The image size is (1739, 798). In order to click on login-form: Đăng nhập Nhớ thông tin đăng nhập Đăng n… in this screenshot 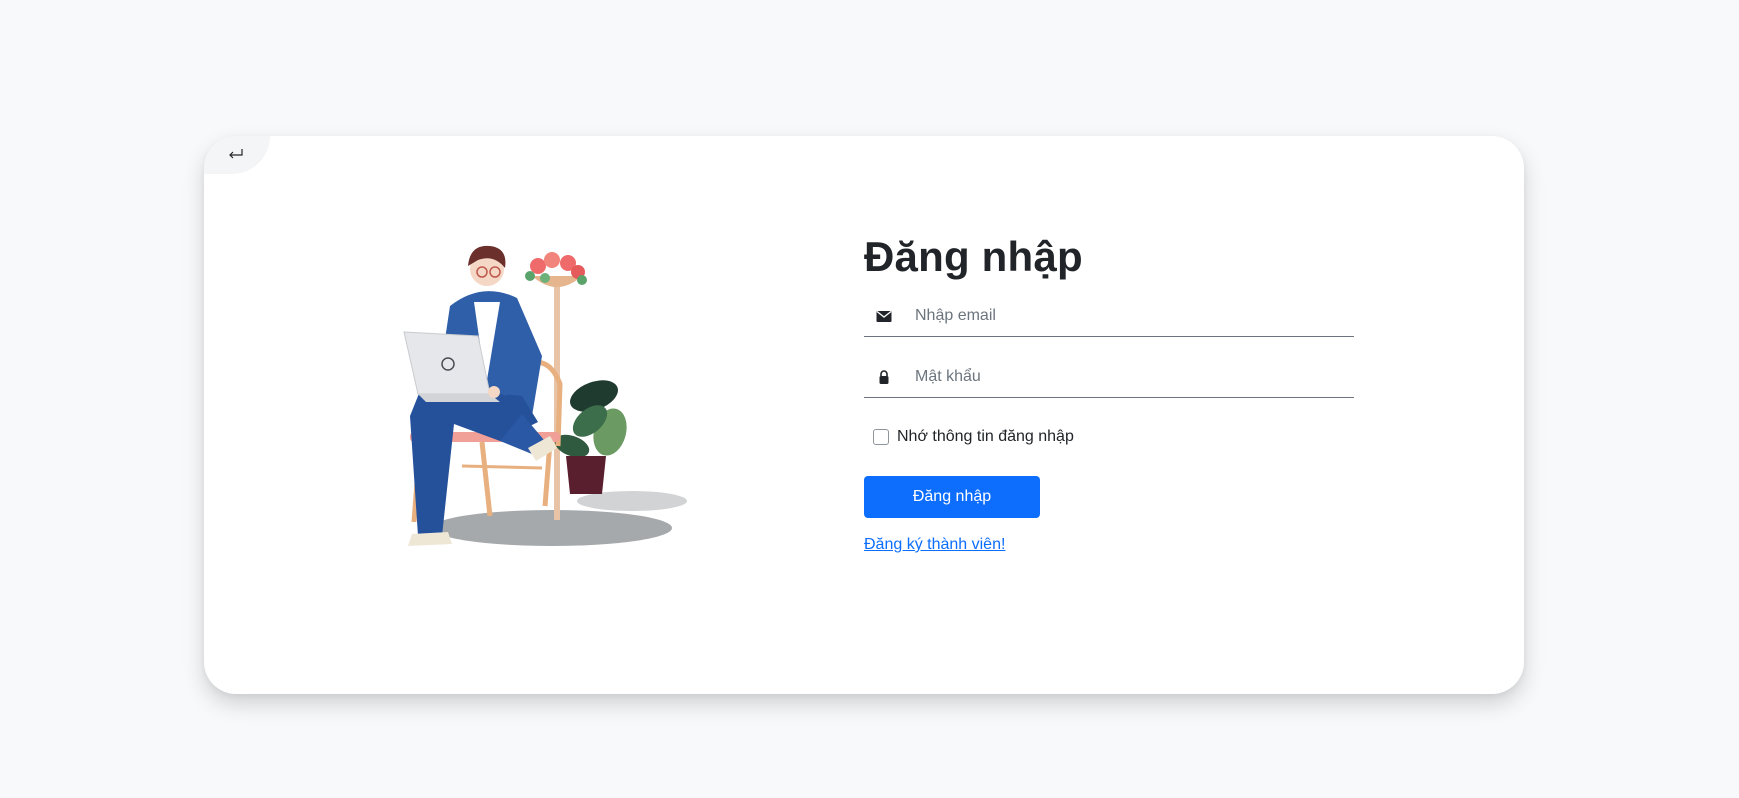, I will do `click(1109, 392)`.